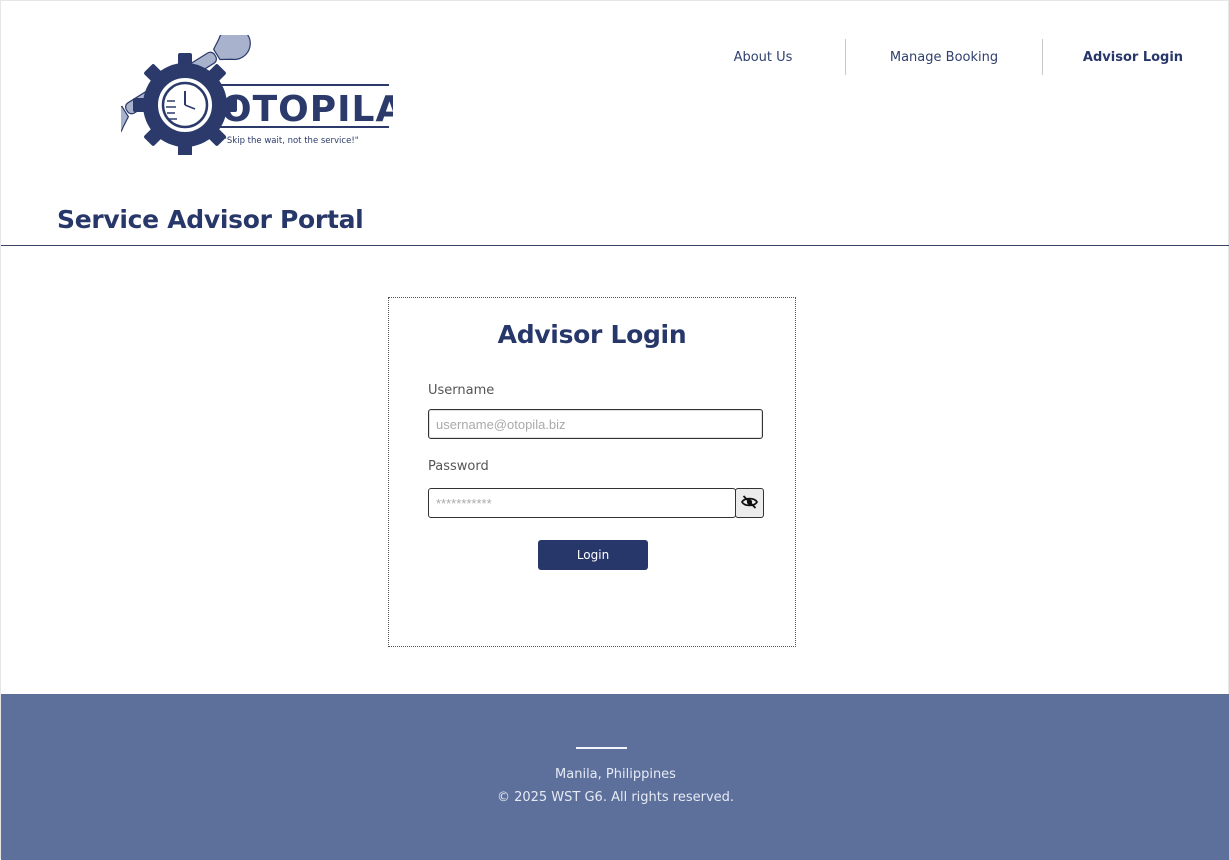 The height and width of the screenshot is (860, 1229). What do you see at coordinates (615, 797) in the screenshot?
I see `footer-copyright: © 2025 WST G6. All rights reserved.` at bounding box center [615, 797].